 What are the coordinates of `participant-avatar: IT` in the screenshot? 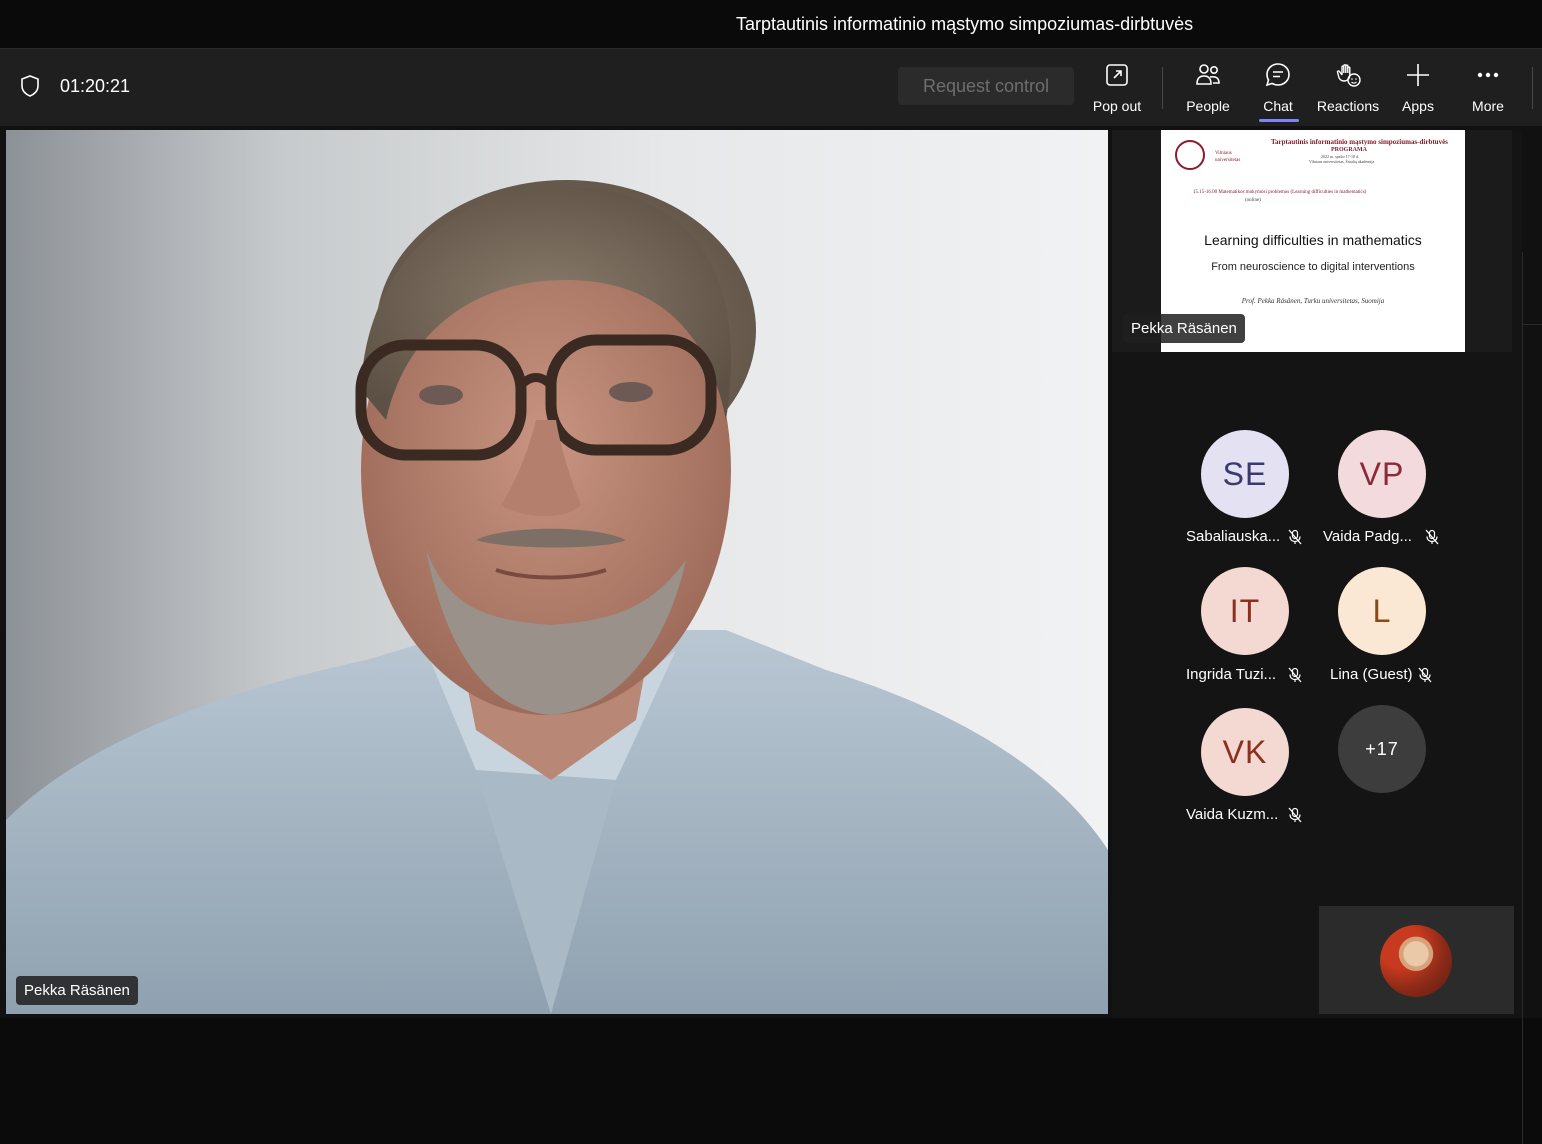 It's located at (1245, 611).